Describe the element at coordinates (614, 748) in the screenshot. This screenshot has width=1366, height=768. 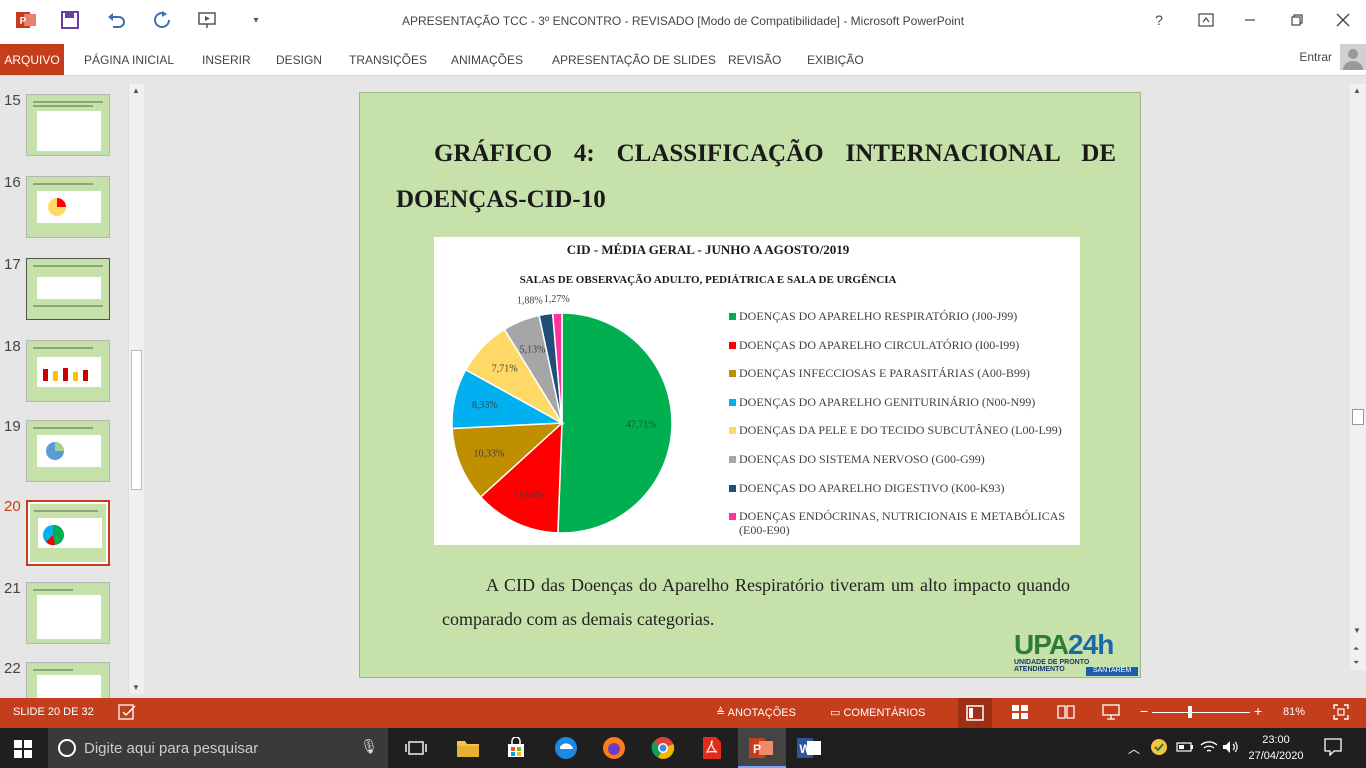
I see `firefox-icon` at that location.